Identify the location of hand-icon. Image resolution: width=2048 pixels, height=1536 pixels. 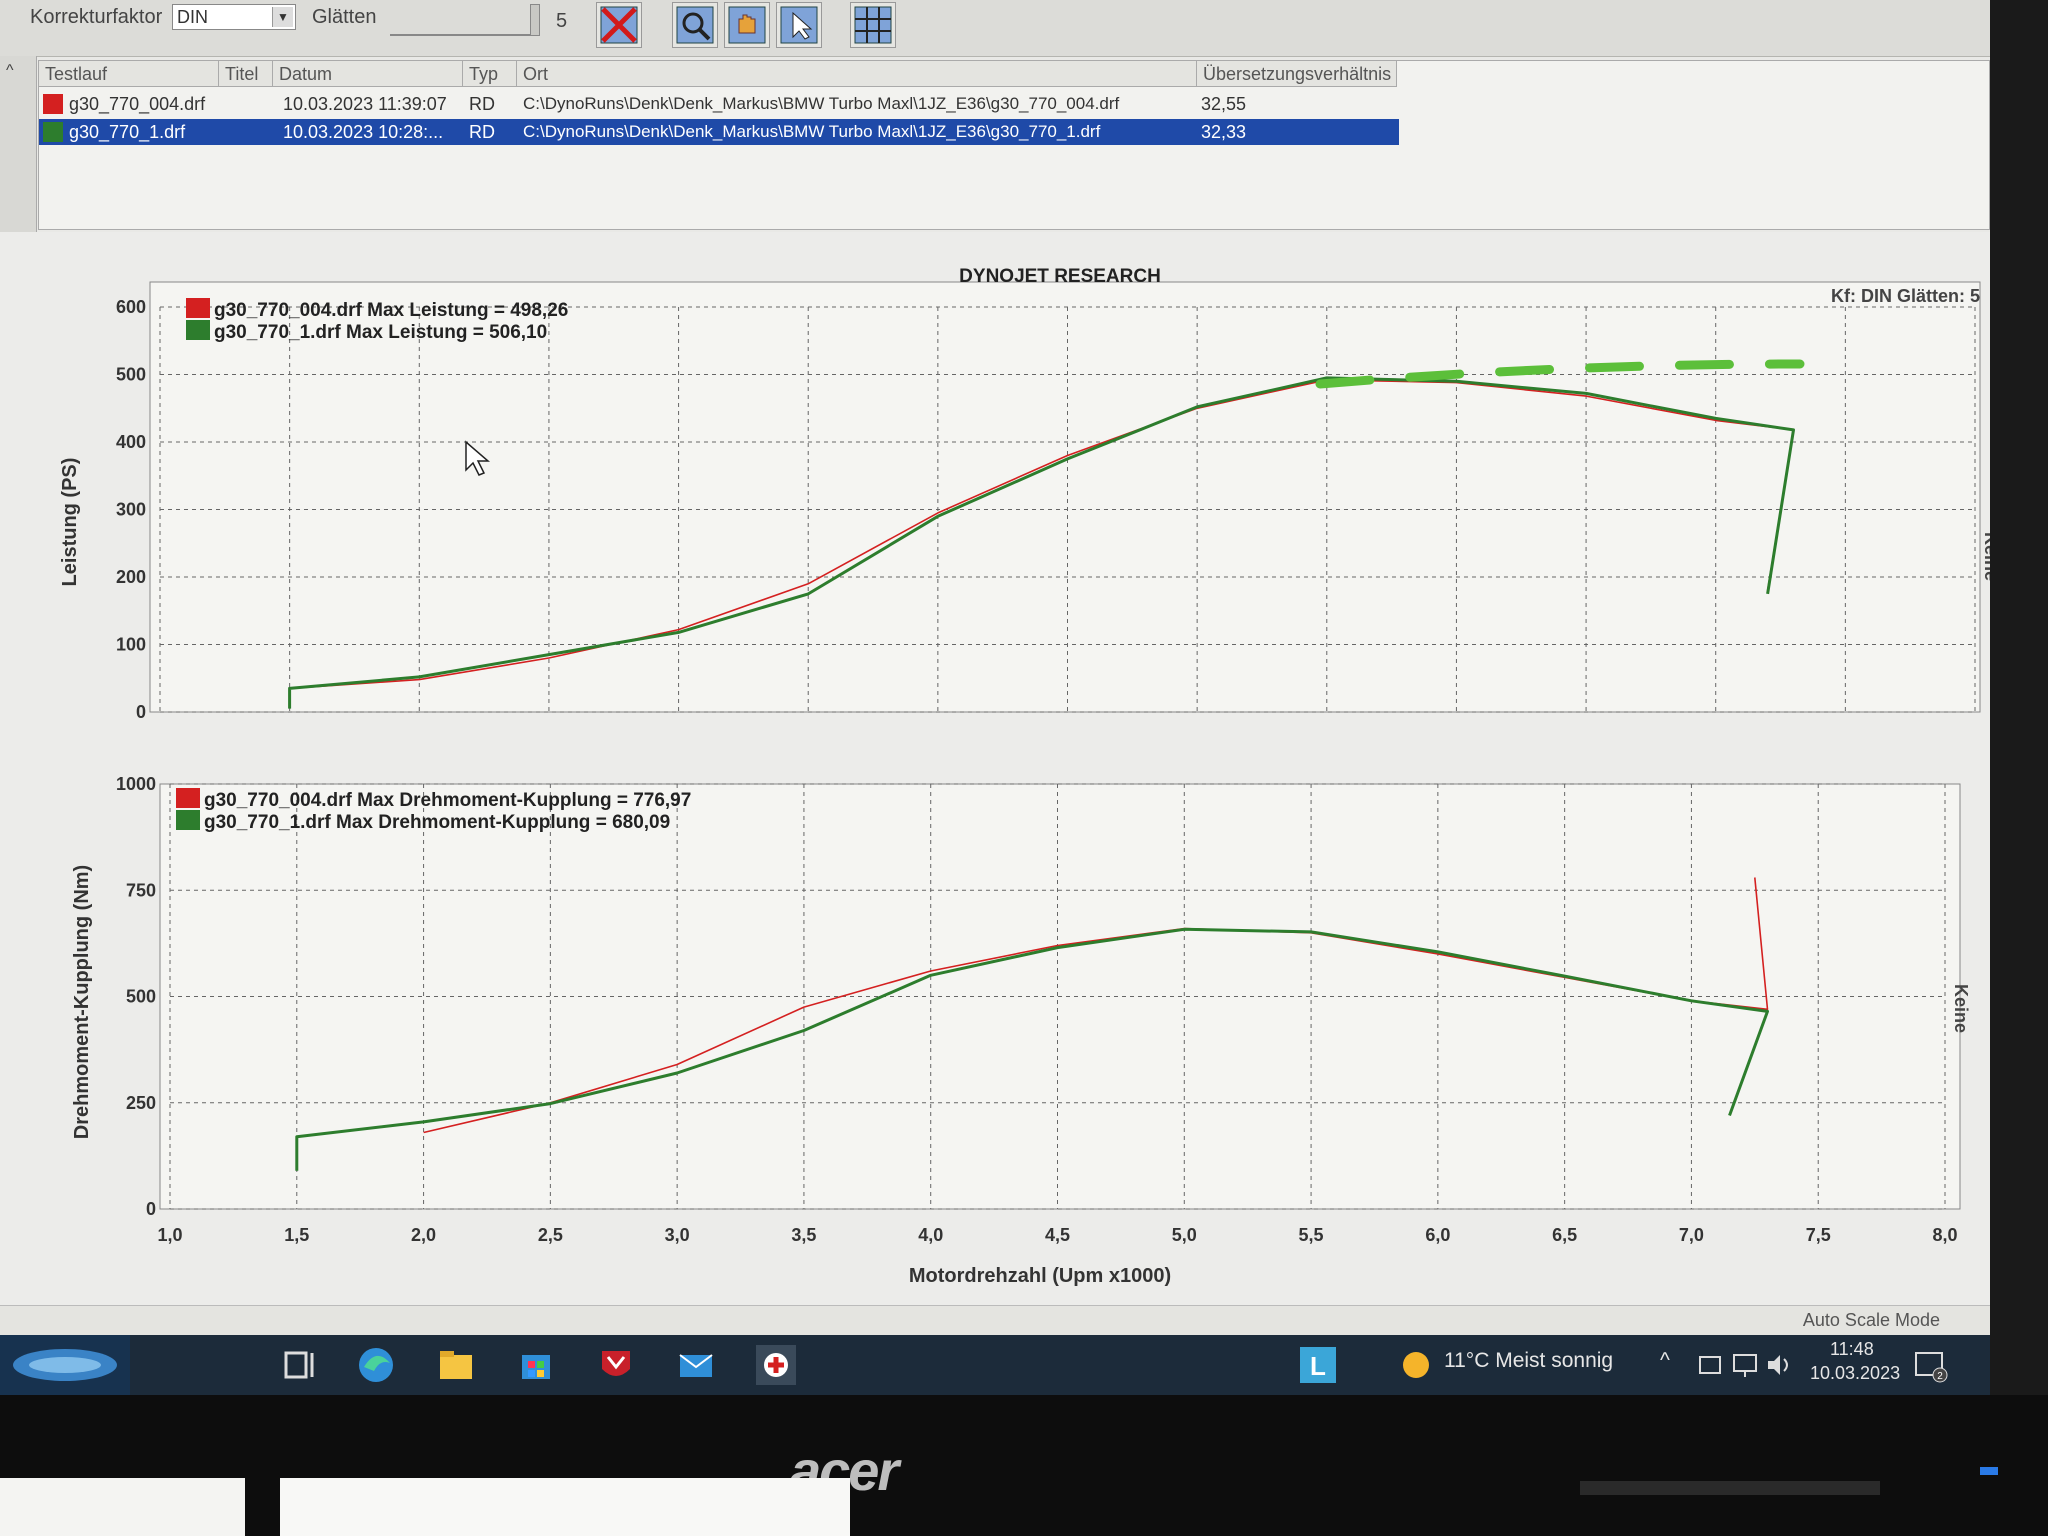
(747, 25).